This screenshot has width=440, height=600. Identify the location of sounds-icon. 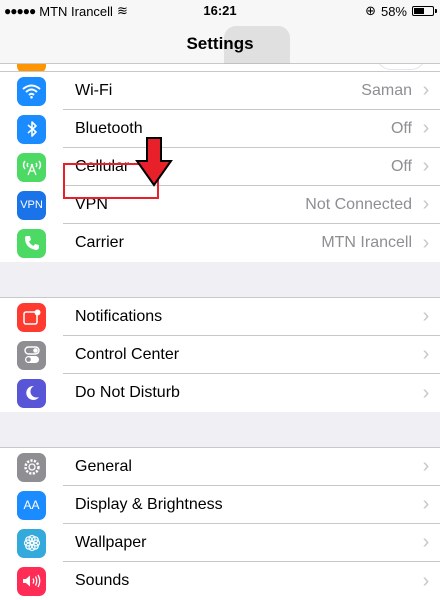
(31, 581).